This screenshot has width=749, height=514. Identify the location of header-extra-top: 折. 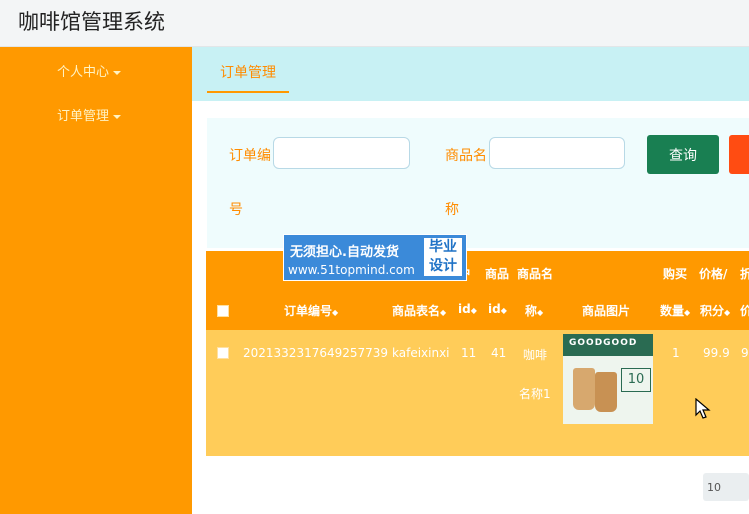
(744, 274).